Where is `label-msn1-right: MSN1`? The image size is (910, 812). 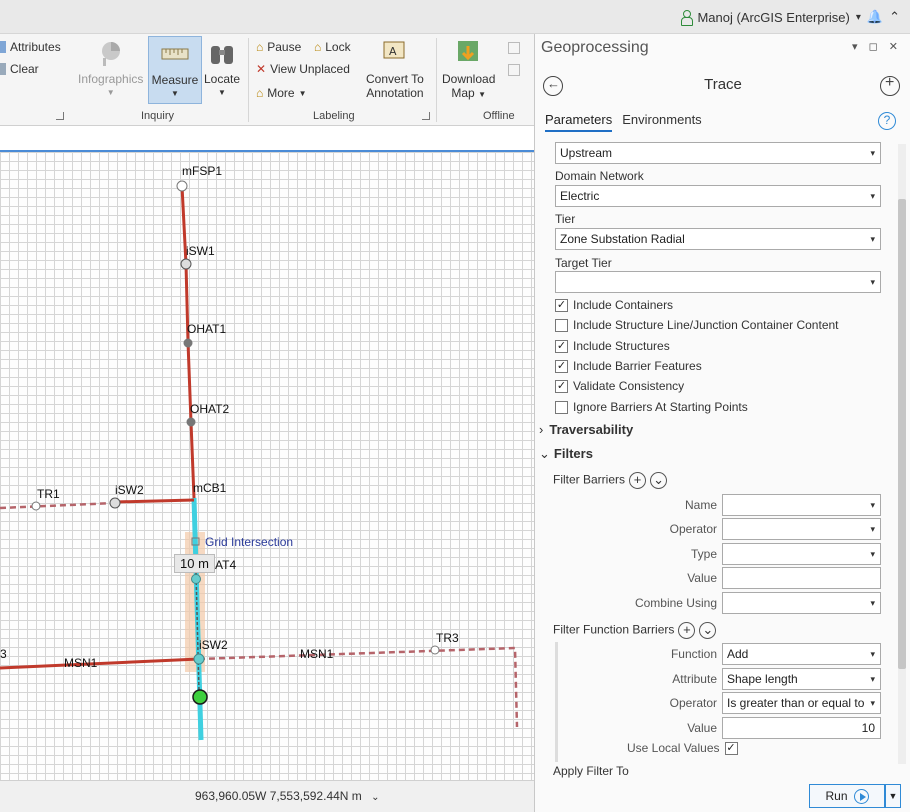 label-msn1-right: MSN1 is located at coordinates (317, 654).